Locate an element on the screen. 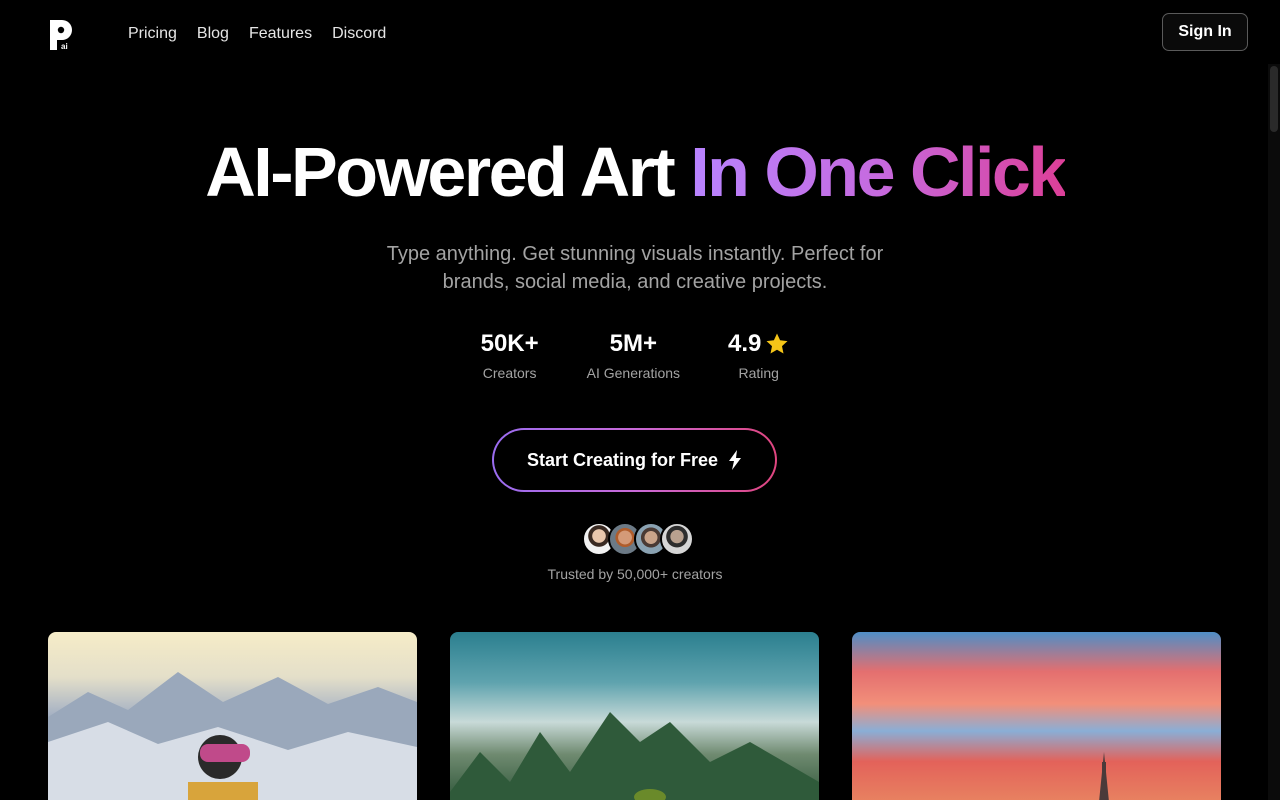  avatar is located at coordinates (677, 539).